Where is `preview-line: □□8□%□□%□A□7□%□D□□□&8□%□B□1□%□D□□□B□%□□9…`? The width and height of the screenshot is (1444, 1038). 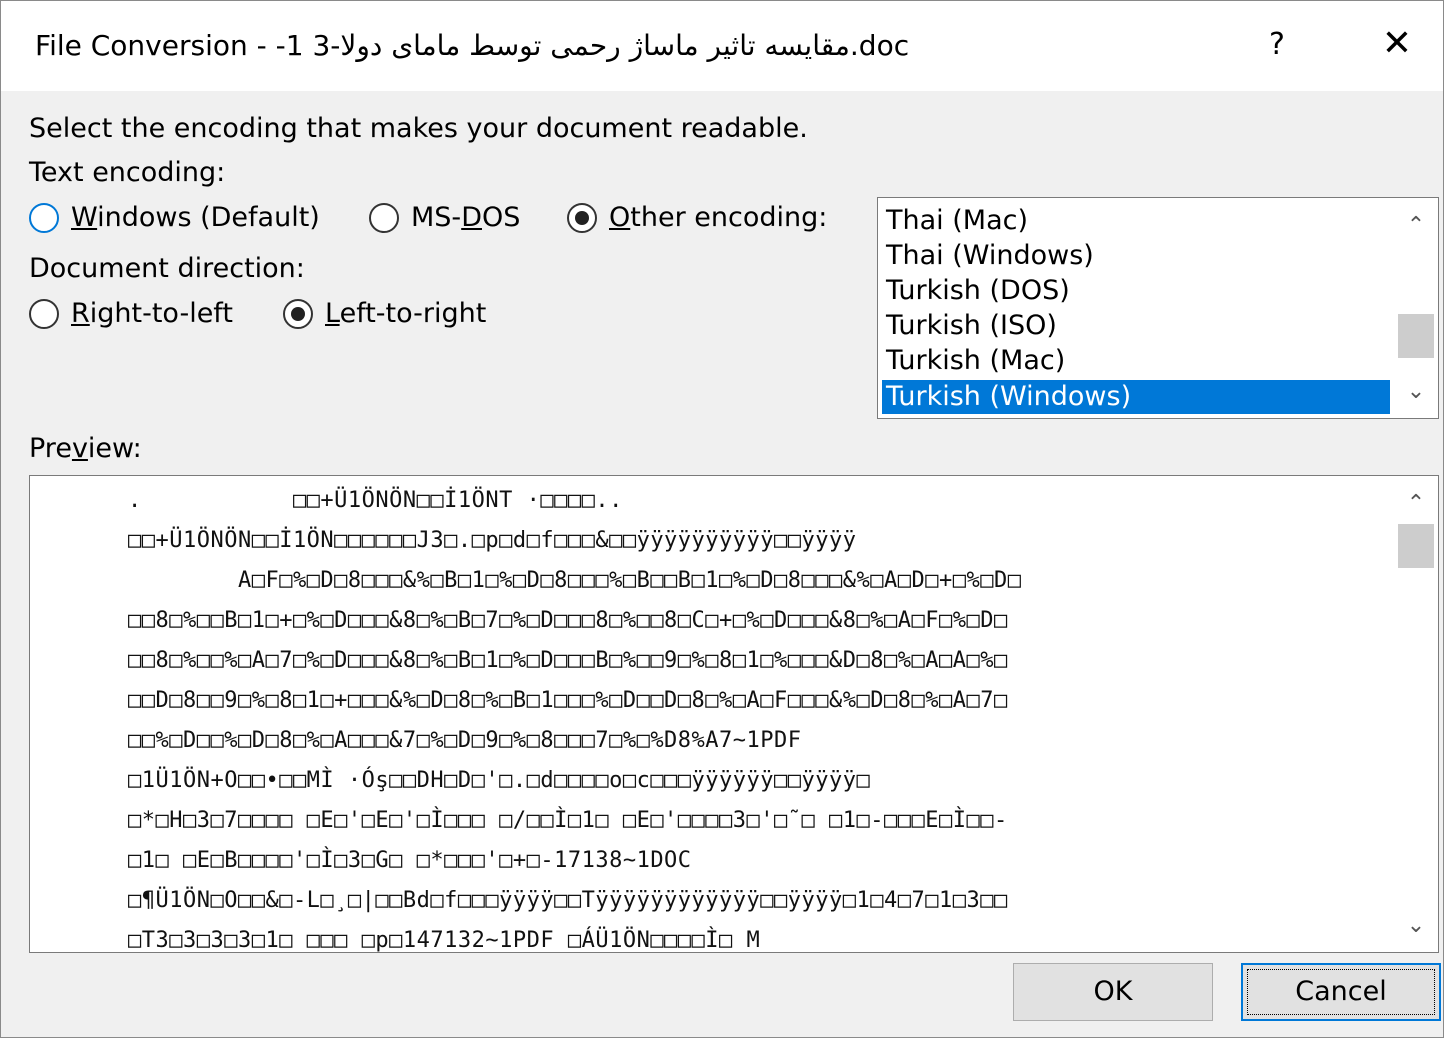 preview-line: □□8□%□□%□A□7□%□D□□□&8□%□B□1□%□D□□□B□%□□9… is located at coordinates (568, 660).